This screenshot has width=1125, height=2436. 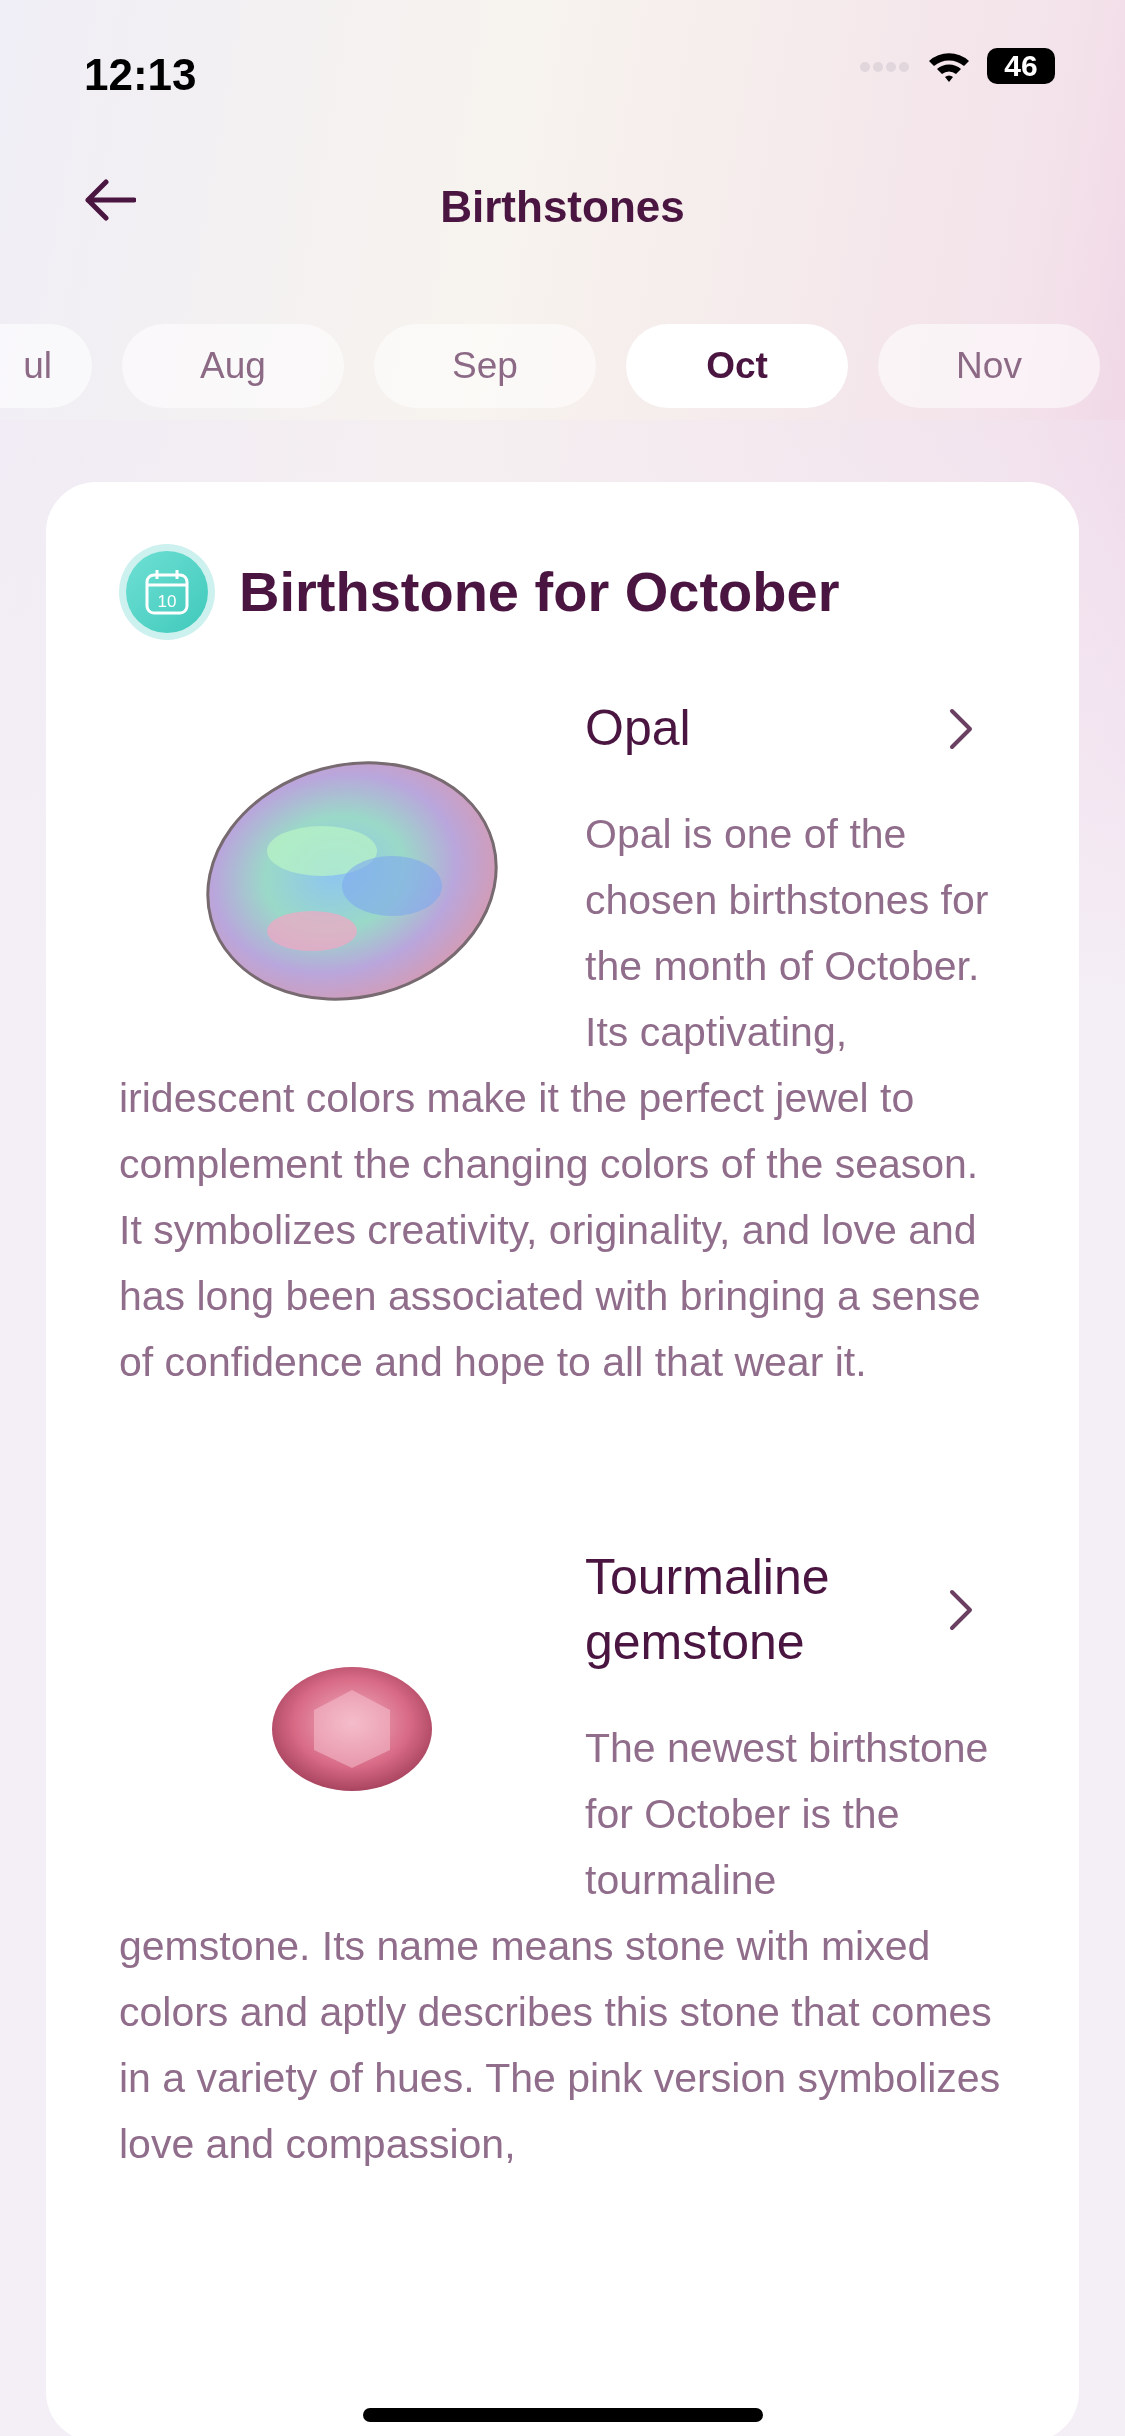 I want to click on card-heading: Birthstone for October, so click(x=539, y=592).